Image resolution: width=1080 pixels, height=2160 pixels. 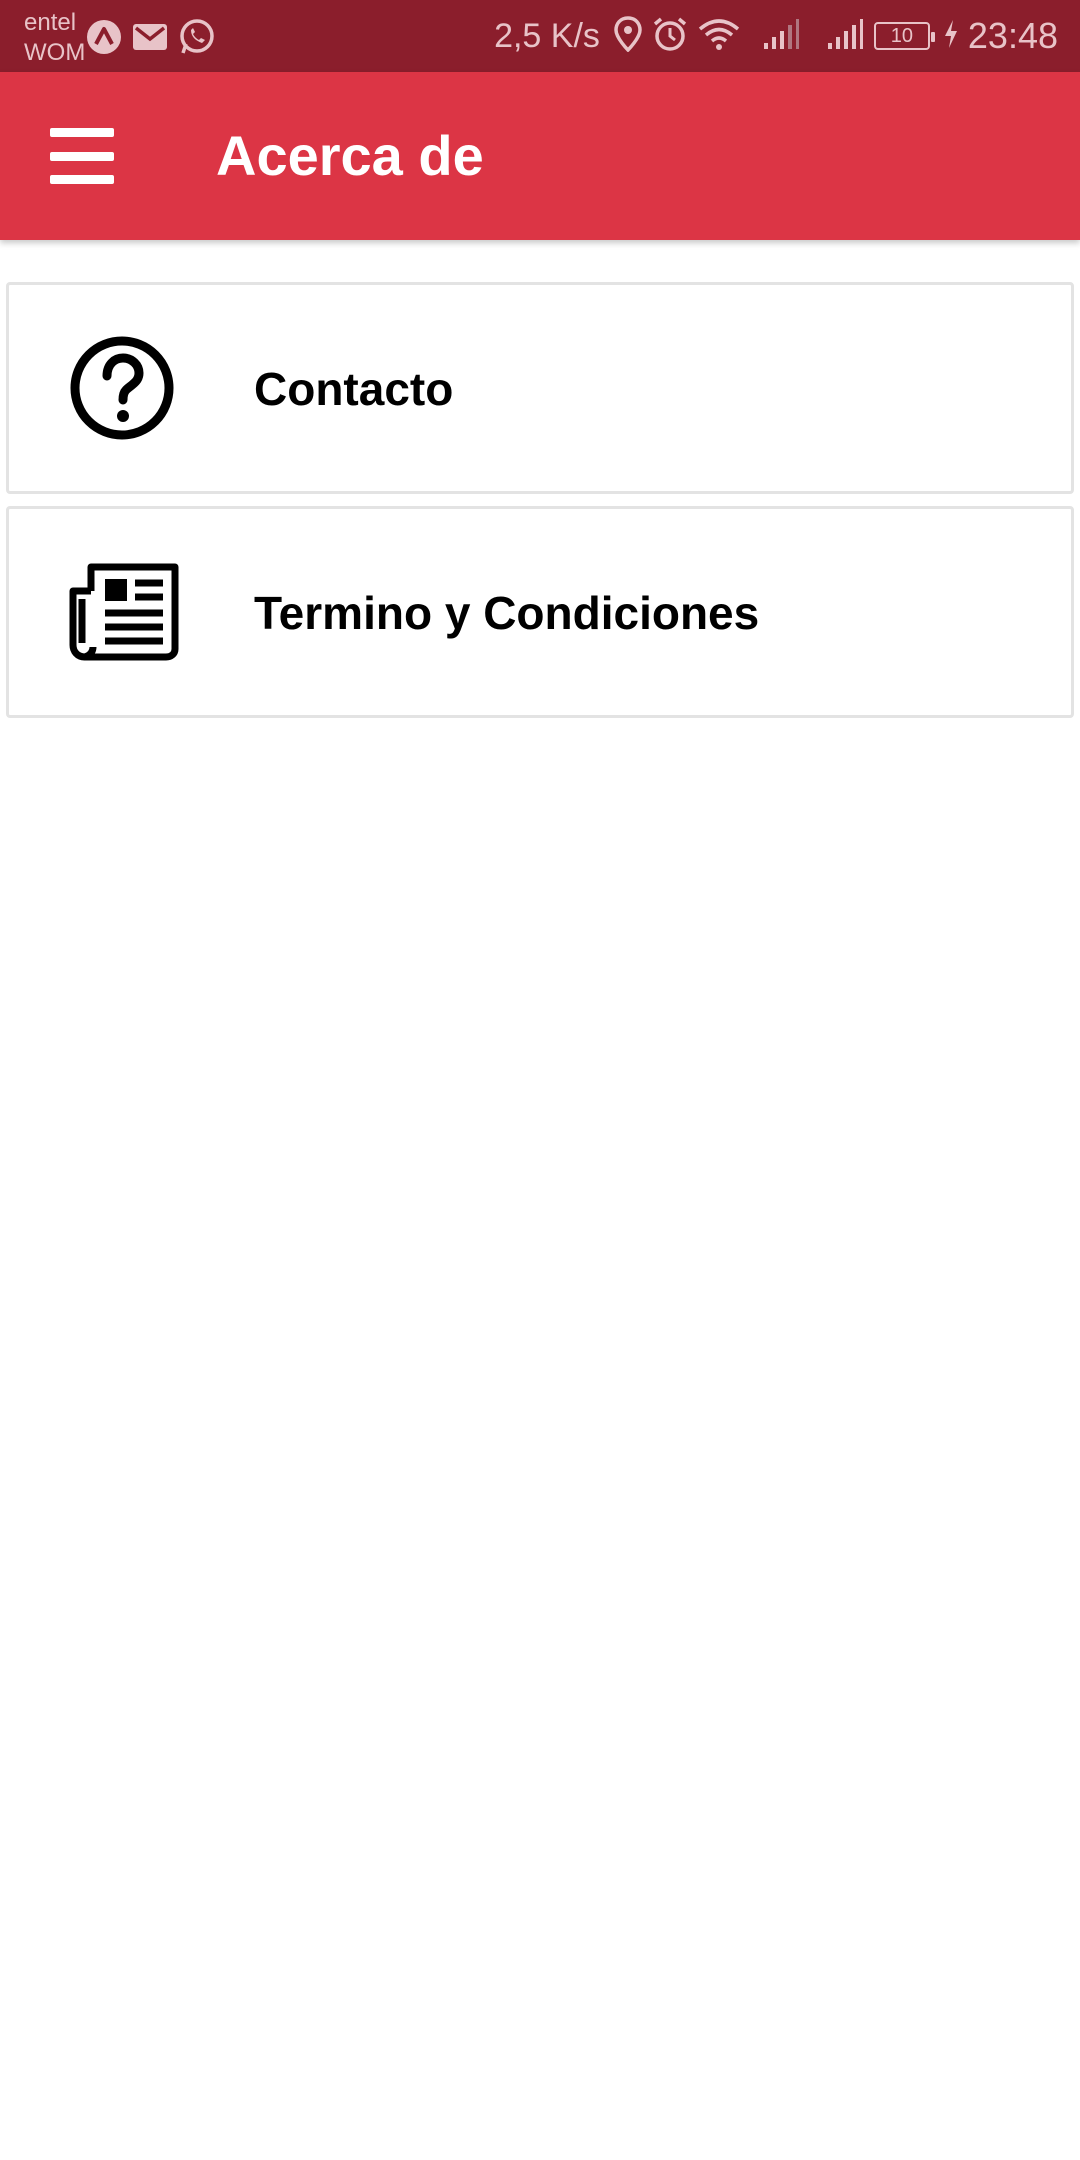 I want to click on list-item-label: Contacto, so click(x=354, y=389).